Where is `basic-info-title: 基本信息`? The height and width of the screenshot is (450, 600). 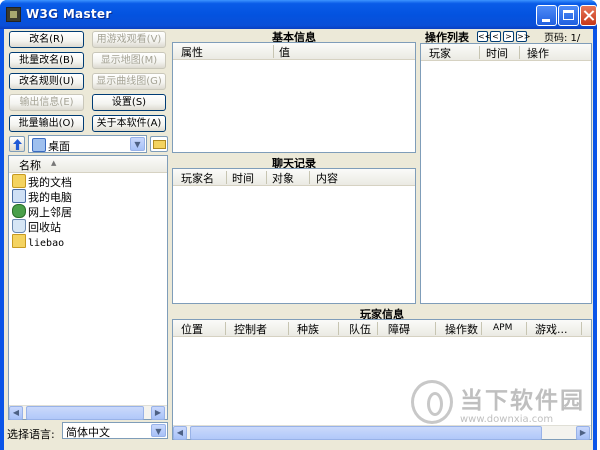
basic-info-title: 基本信息 is located at coordinates (294, 36).